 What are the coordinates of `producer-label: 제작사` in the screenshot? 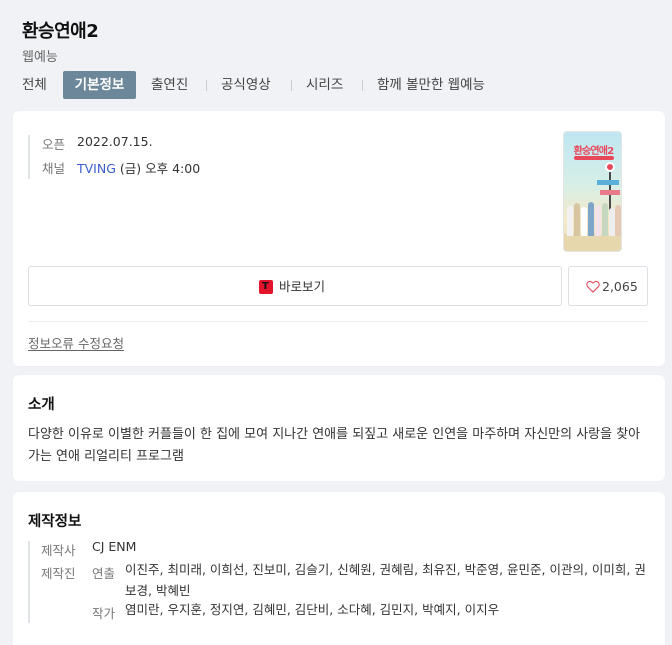 It's located at (58, 550).